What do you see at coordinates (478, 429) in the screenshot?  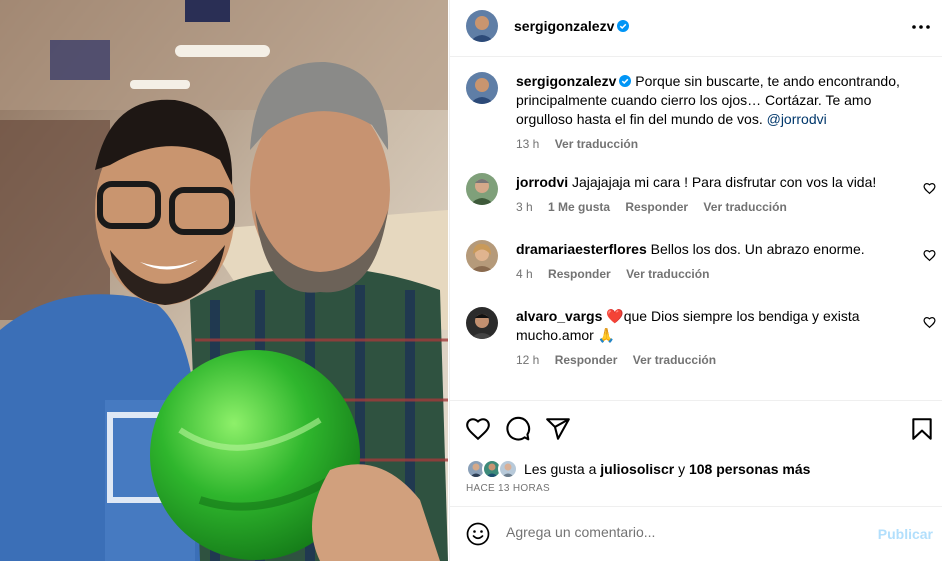 I see `heart-icon` at bounding box center [478, 429].